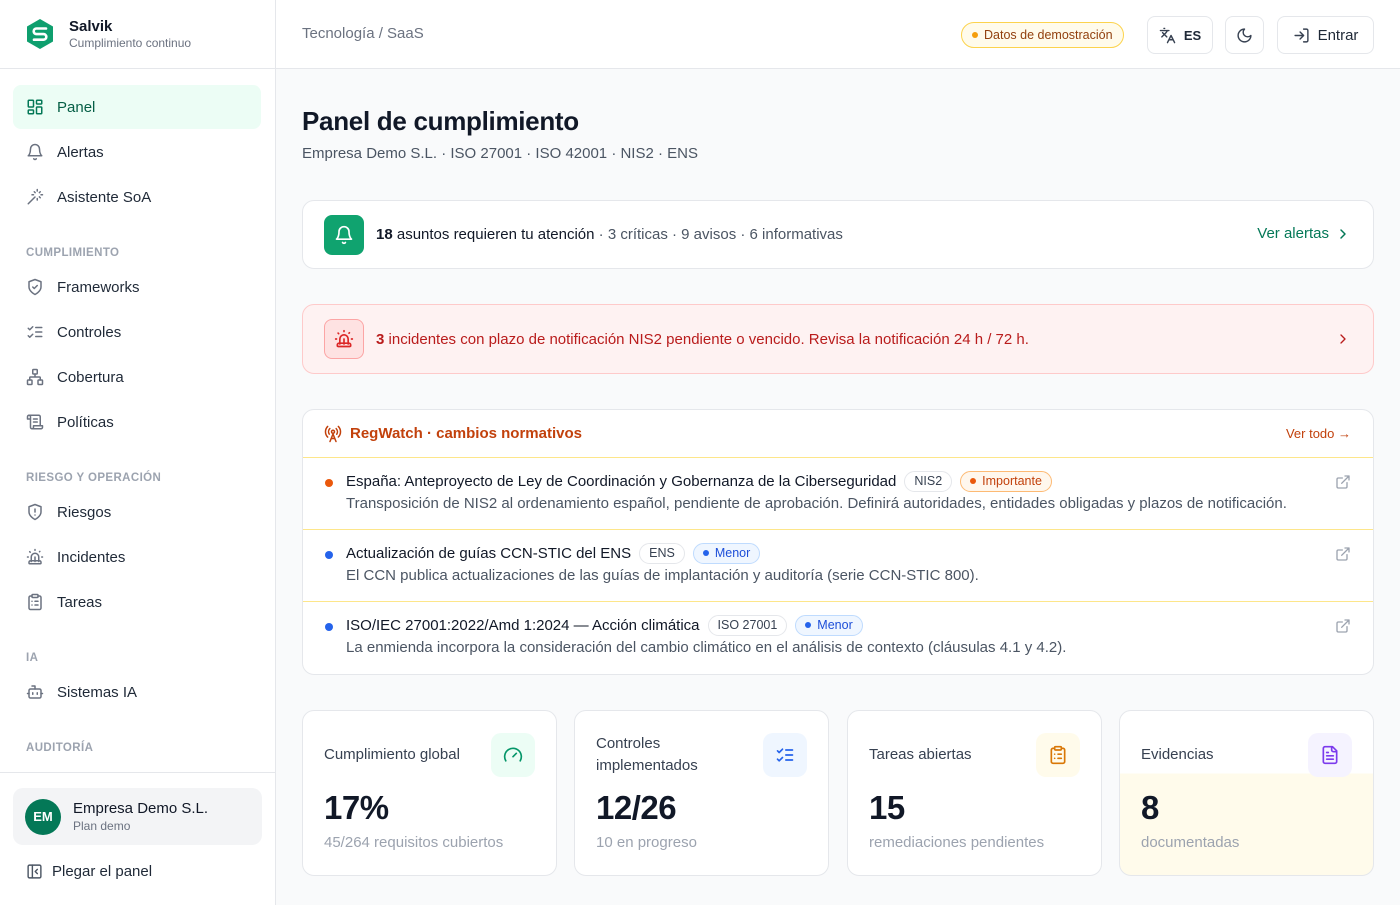 The height and width of the screenshot is (905, 1400). What do you see at coordinates (84, 512) in the screenshot?
I see `sidebar-item-label: Riesgos` at bounding box center [84, 512].